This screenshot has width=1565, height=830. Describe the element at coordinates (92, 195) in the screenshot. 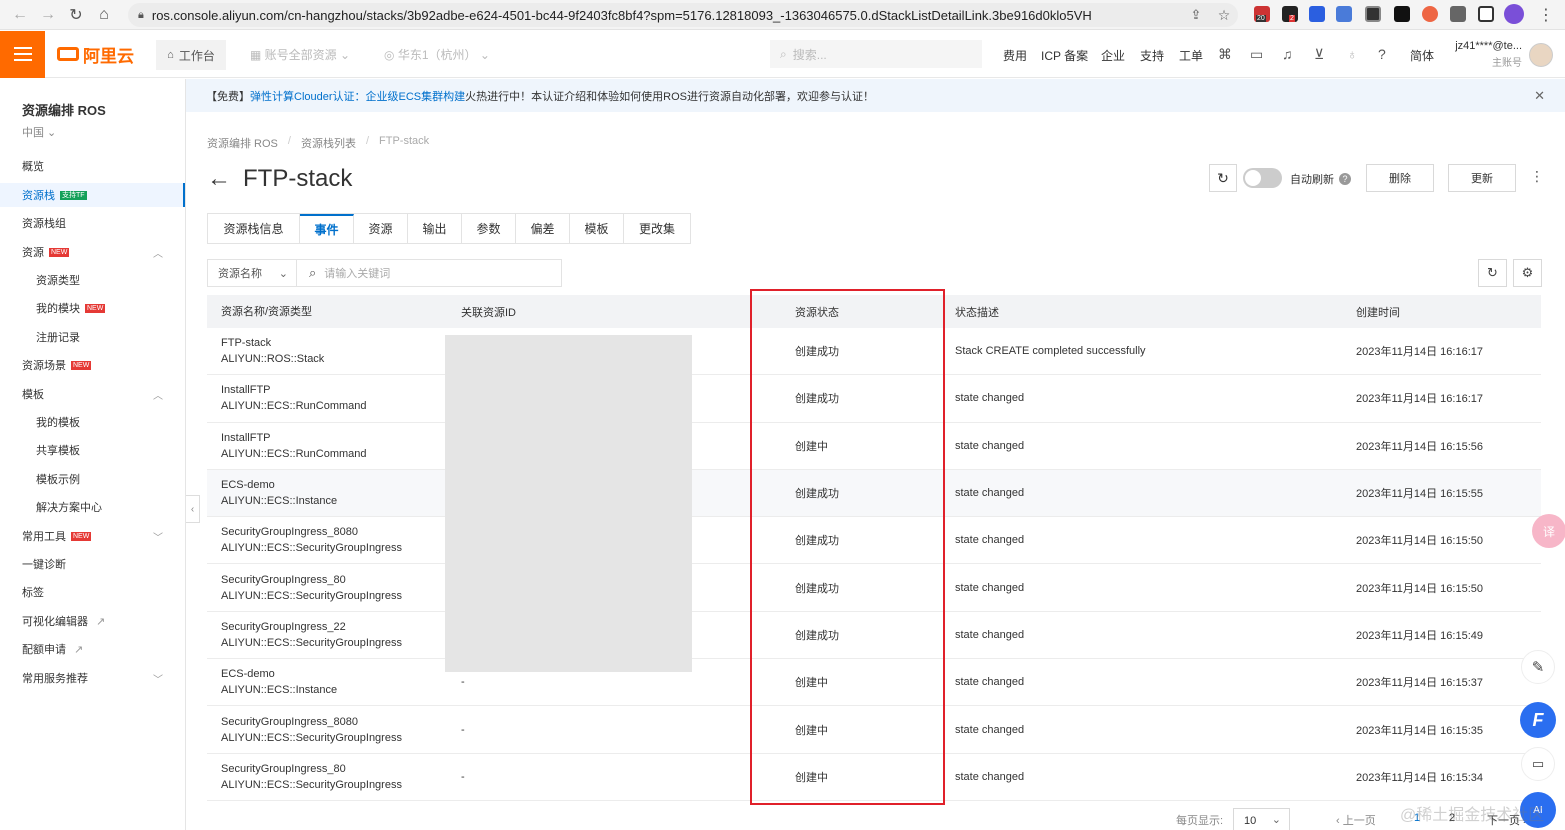

I see `sidebar-item-stacks: 资源栈 支持TF` at that location.